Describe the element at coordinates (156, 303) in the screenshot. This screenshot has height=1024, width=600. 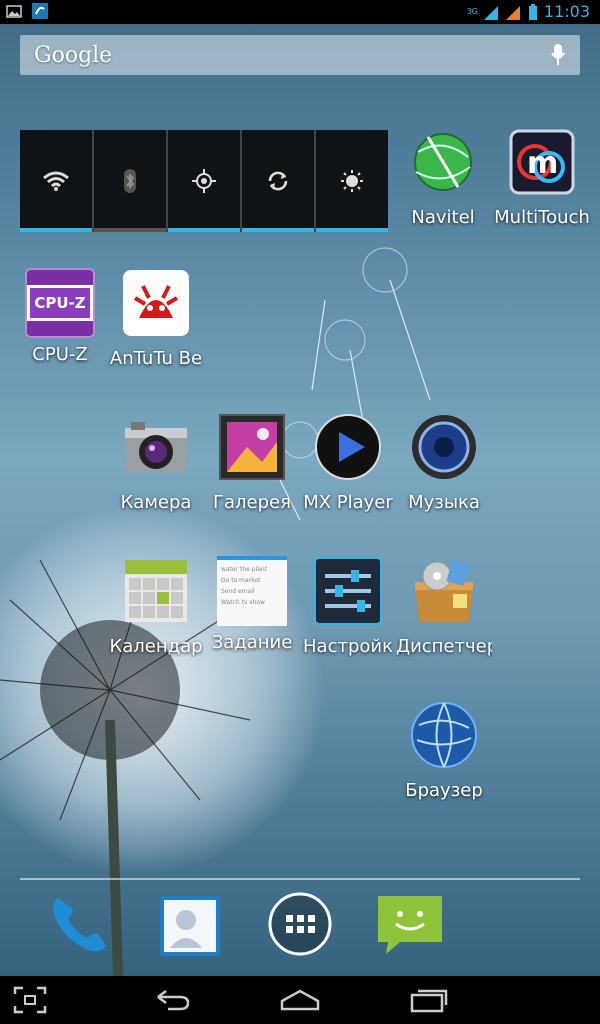
I see `antutu-icon` at that location.